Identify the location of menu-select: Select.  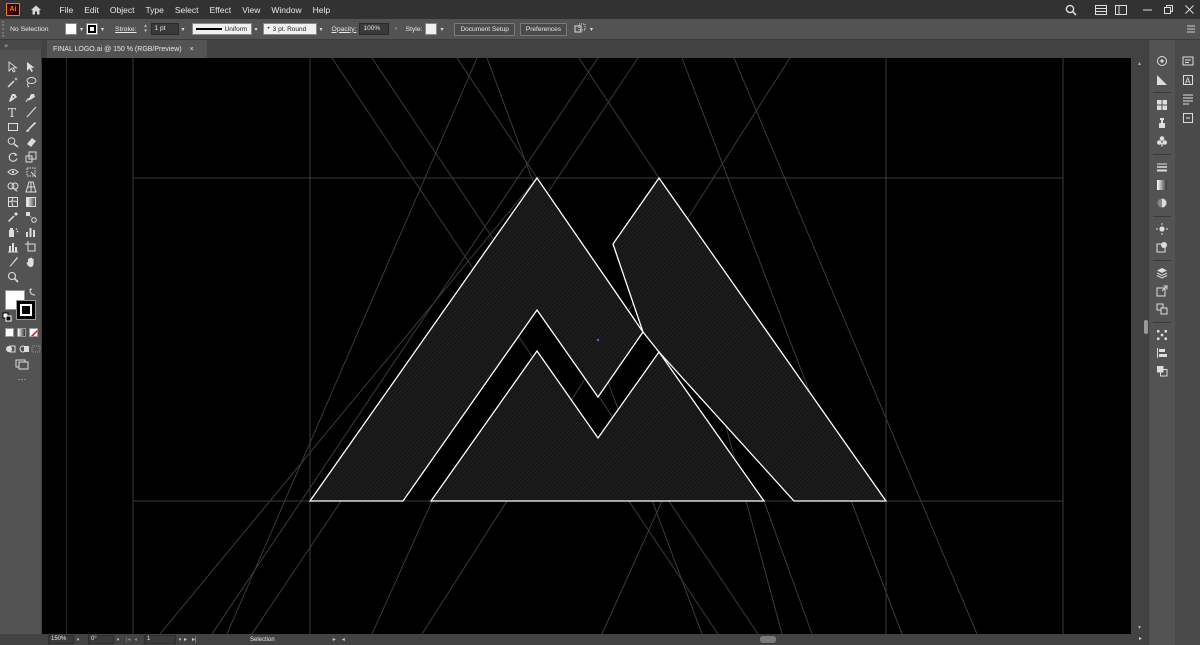
(186, 10).